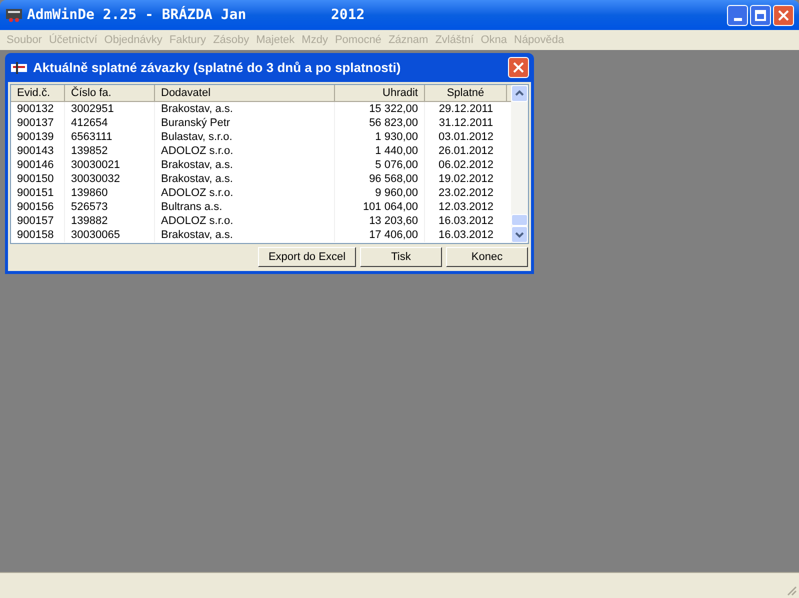  Describe the element at coordinates (348, 15) in the screenshot. I see `window-year: 2012` at that location.